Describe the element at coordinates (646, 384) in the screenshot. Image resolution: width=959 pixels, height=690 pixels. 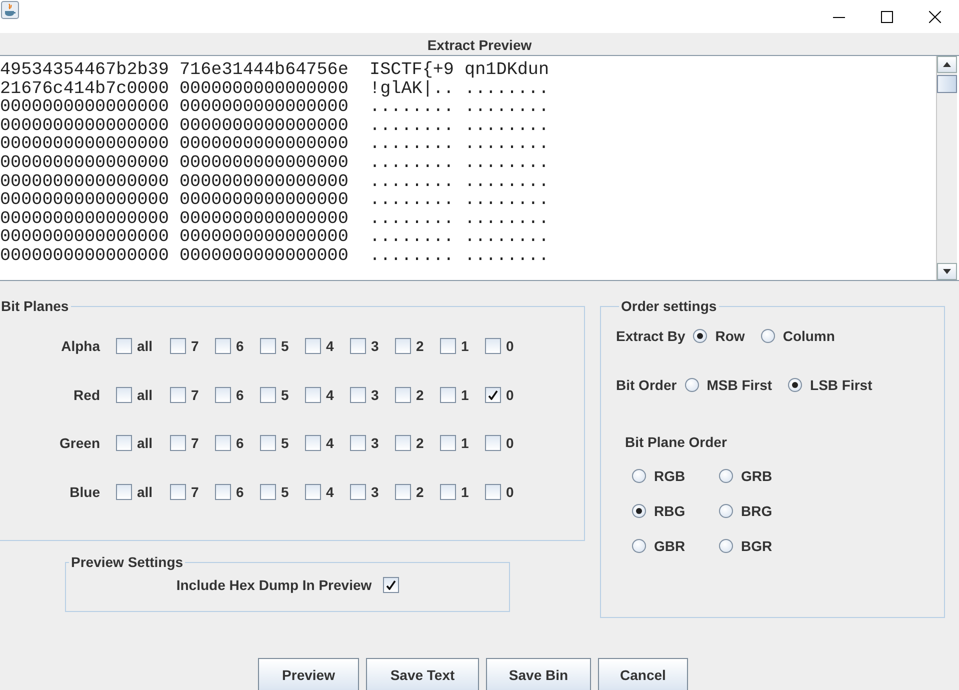
I see `field-label: Bit Order` at that location.